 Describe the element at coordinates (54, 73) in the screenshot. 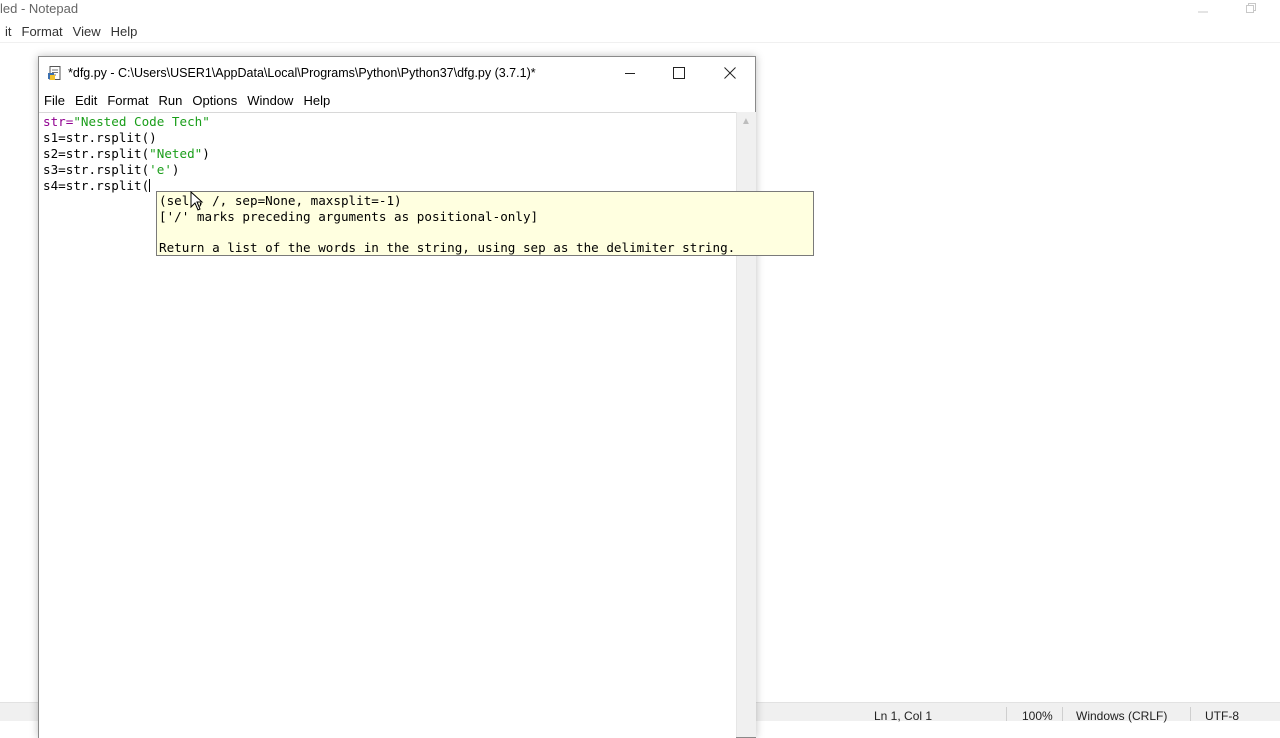

I see `idle-file-icon` at that location.